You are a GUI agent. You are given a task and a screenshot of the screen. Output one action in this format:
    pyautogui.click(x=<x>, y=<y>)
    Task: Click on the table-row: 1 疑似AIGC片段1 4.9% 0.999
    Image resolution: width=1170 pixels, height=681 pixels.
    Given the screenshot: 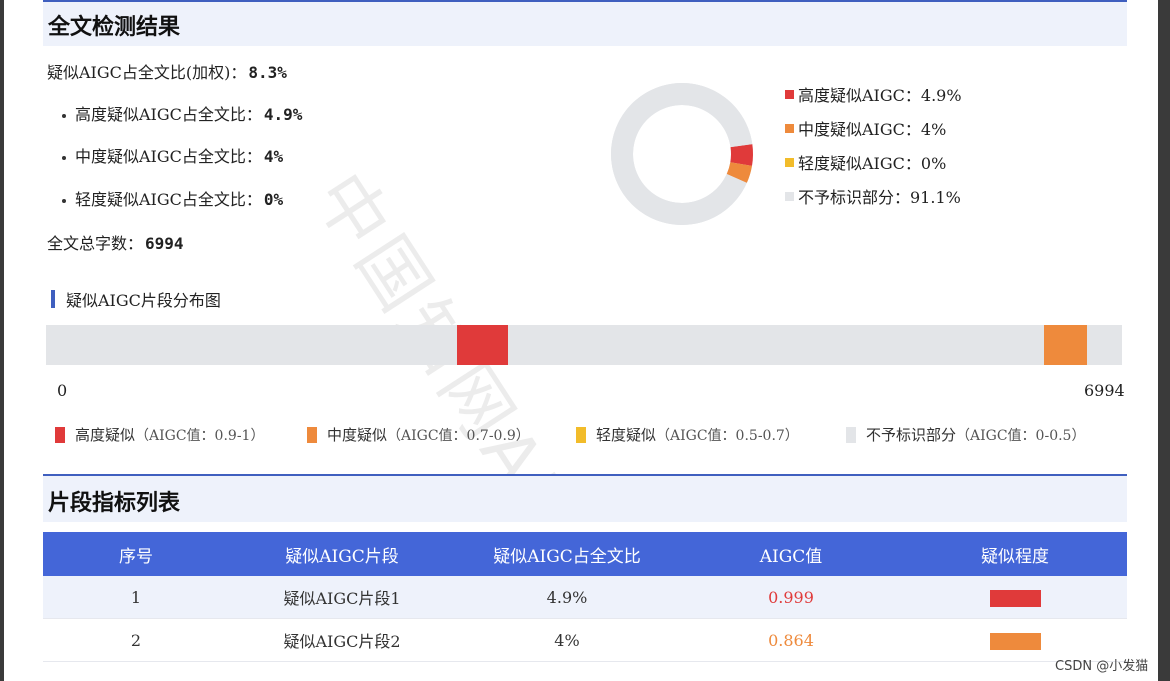 What is the action you would take?
    pyautogui.click(x=585, y=597)
    